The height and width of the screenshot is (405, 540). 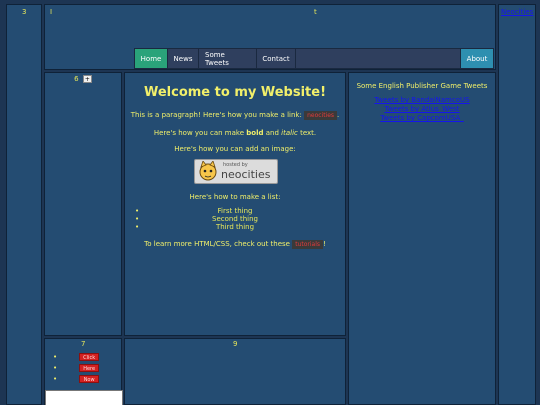 What do you see at coordinates (24, 204) in the screenshot?
I see `top-left-cell: 3` at bounding box center [24, 204].